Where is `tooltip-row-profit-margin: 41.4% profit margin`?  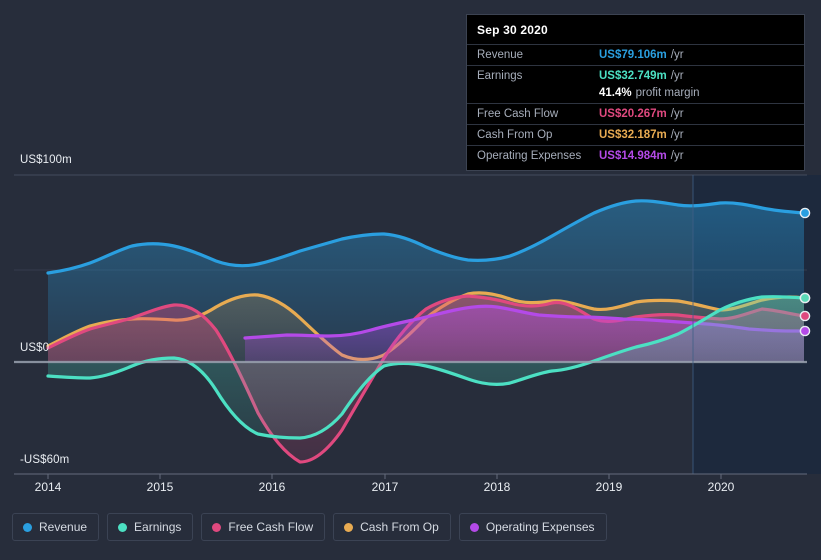
tooltip-row-profit-margin: 41.4% profit margin is located at coordinates (635, 94).